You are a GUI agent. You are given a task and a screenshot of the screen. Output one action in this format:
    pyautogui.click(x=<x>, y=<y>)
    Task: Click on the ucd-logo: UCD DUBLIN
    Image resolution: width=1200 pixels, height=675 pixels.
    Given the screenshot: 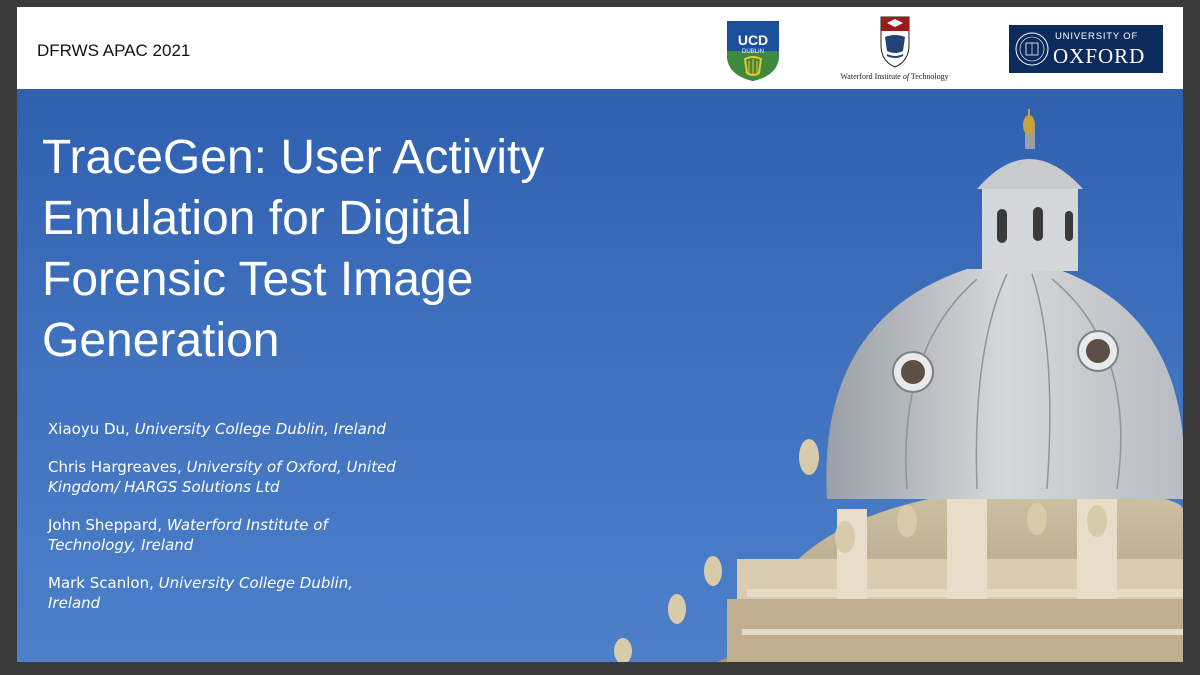 What is the action you would take?
    pyautogui.click(x=753, y=51)
    